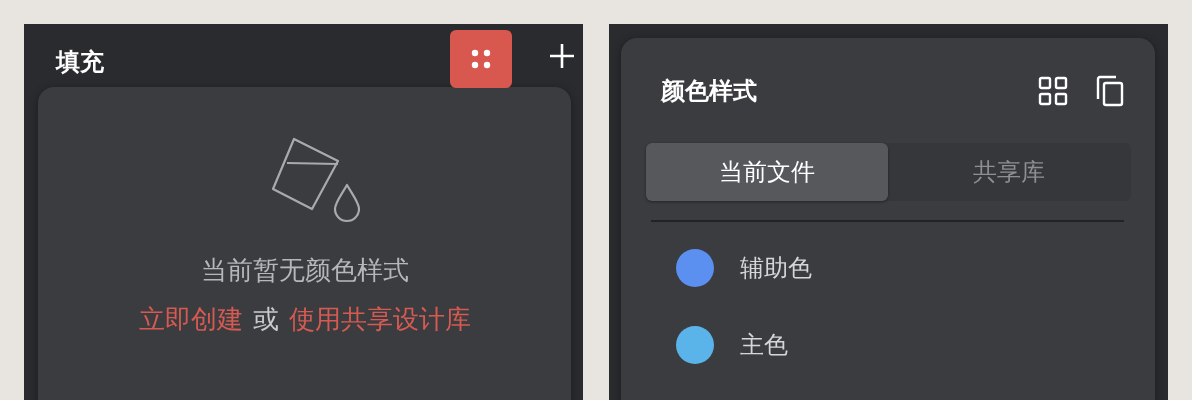 This screenshot has width=1192, height=400. I want to click on paint-bucket-icon, so click(314, 180).